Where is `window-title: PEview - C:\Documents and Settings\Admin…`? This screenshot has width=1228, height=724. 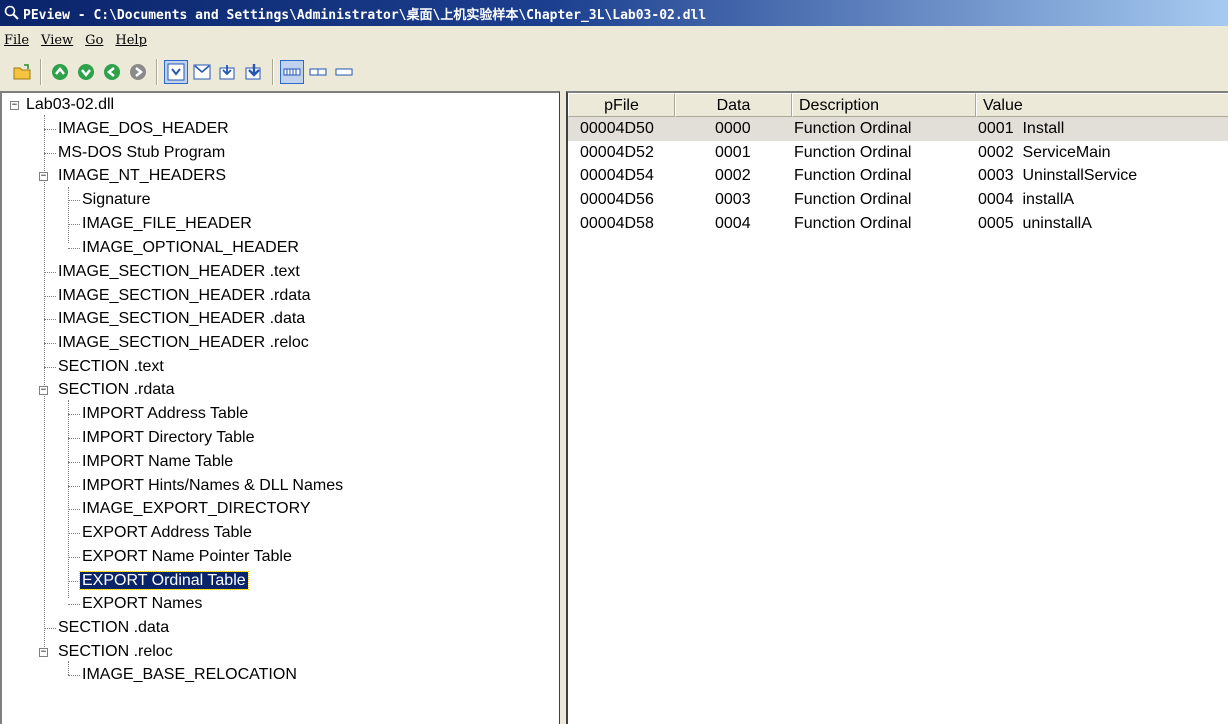
window-title: PEview - C:\Documents and Settings\Admin… is located at coordinates (365, 15).